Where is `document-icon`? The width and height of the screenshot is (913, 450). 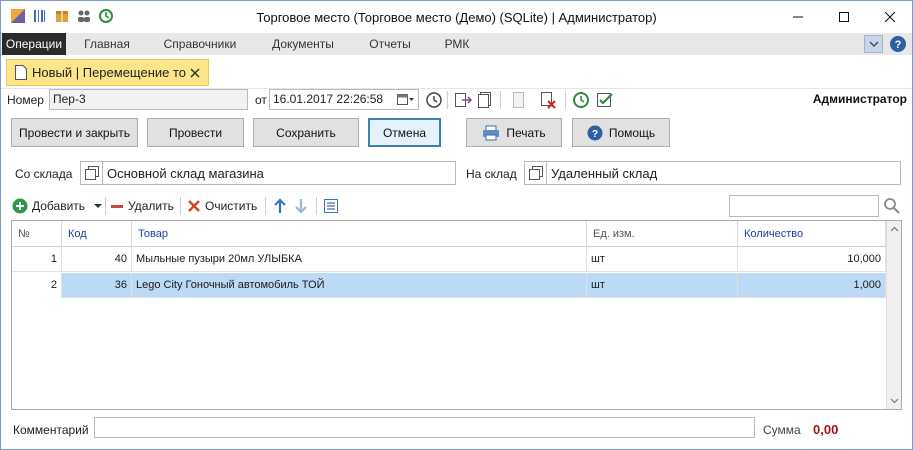 document-icon is located at coordinates (21, 72).